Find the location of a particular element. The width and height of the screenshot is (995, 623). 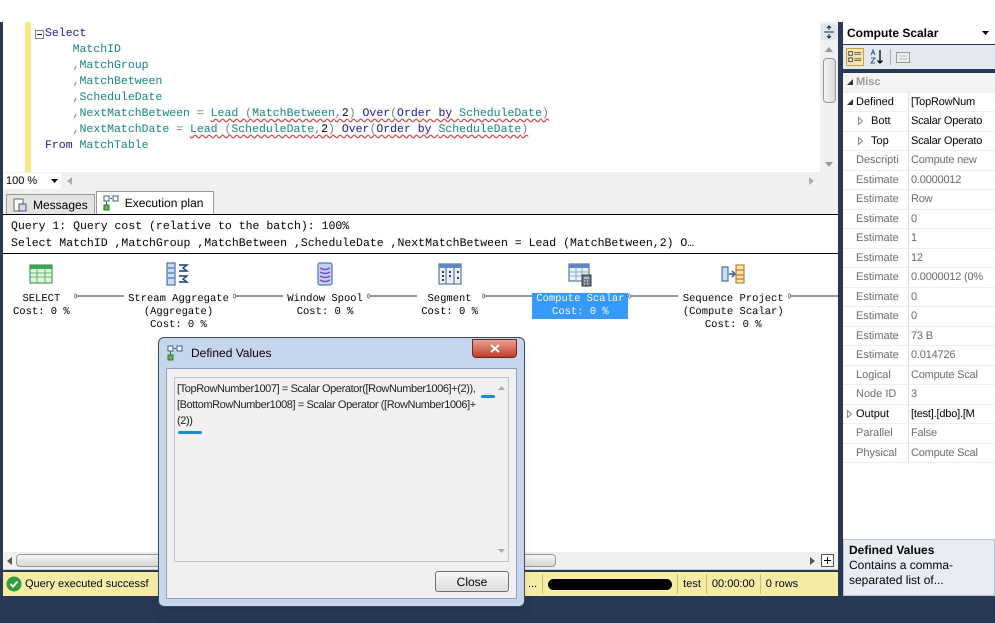

property-name: Descripti is located at coordinates (877, 160).